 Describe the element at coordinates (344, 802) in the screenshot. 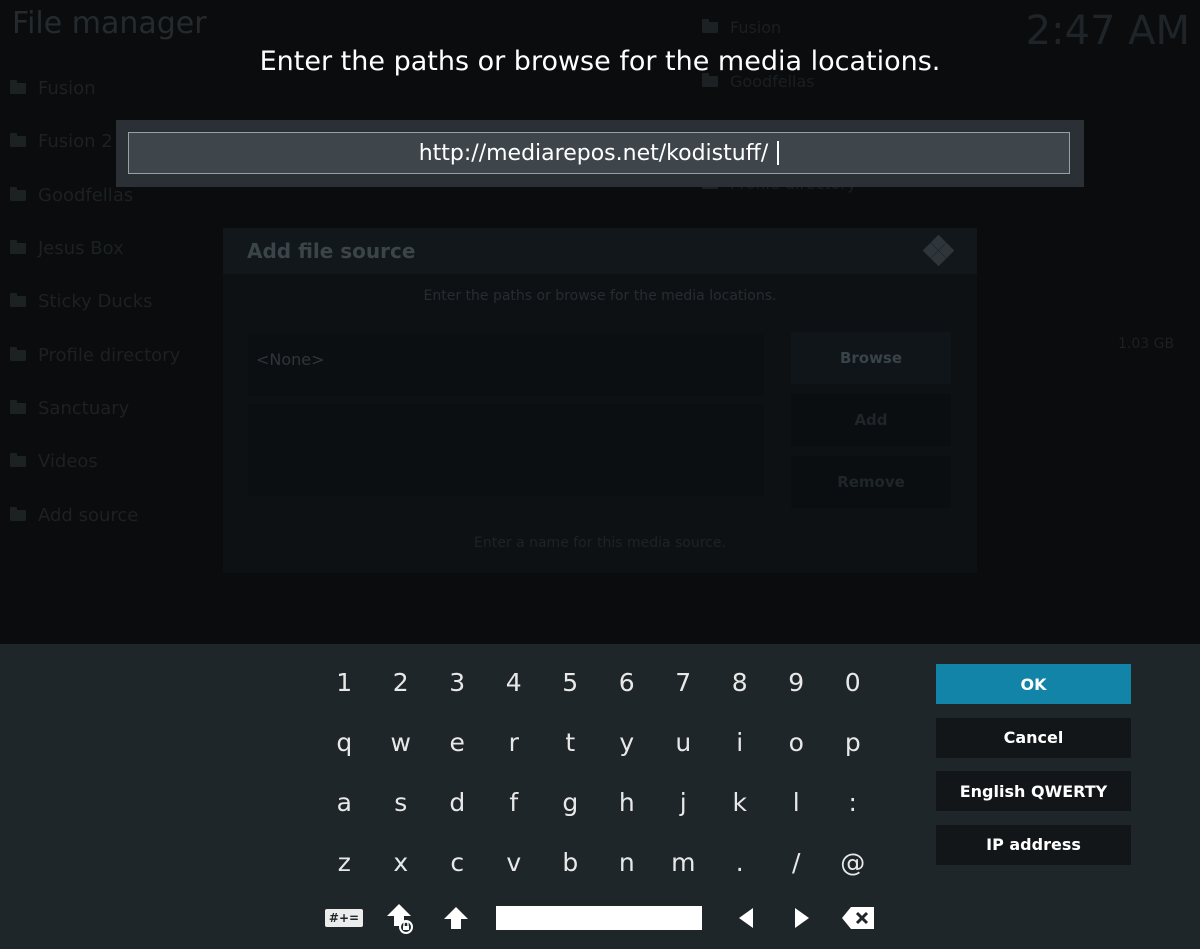

I see `key: a` at that location.